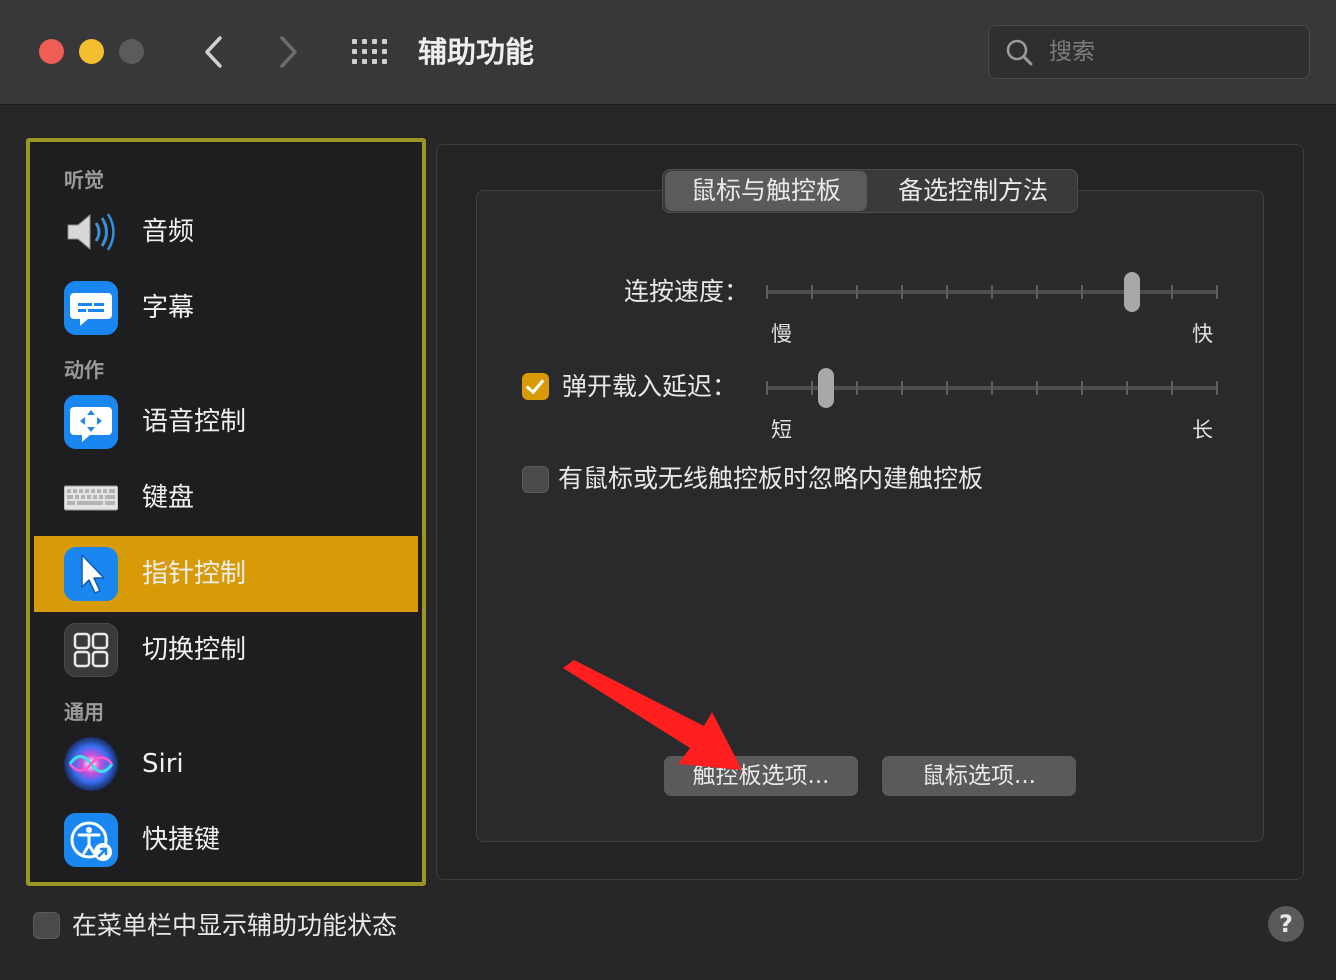 This screenshot has height=980, width=1336. What do you see at coordinates (84, 712) in the screenshot?
I see `section-header-general: 通用` at bounding box center [84, 712].